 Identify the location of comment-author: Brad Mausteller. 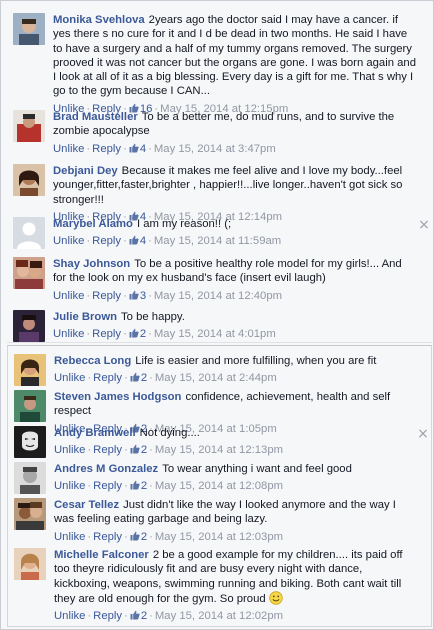
(95, 117).